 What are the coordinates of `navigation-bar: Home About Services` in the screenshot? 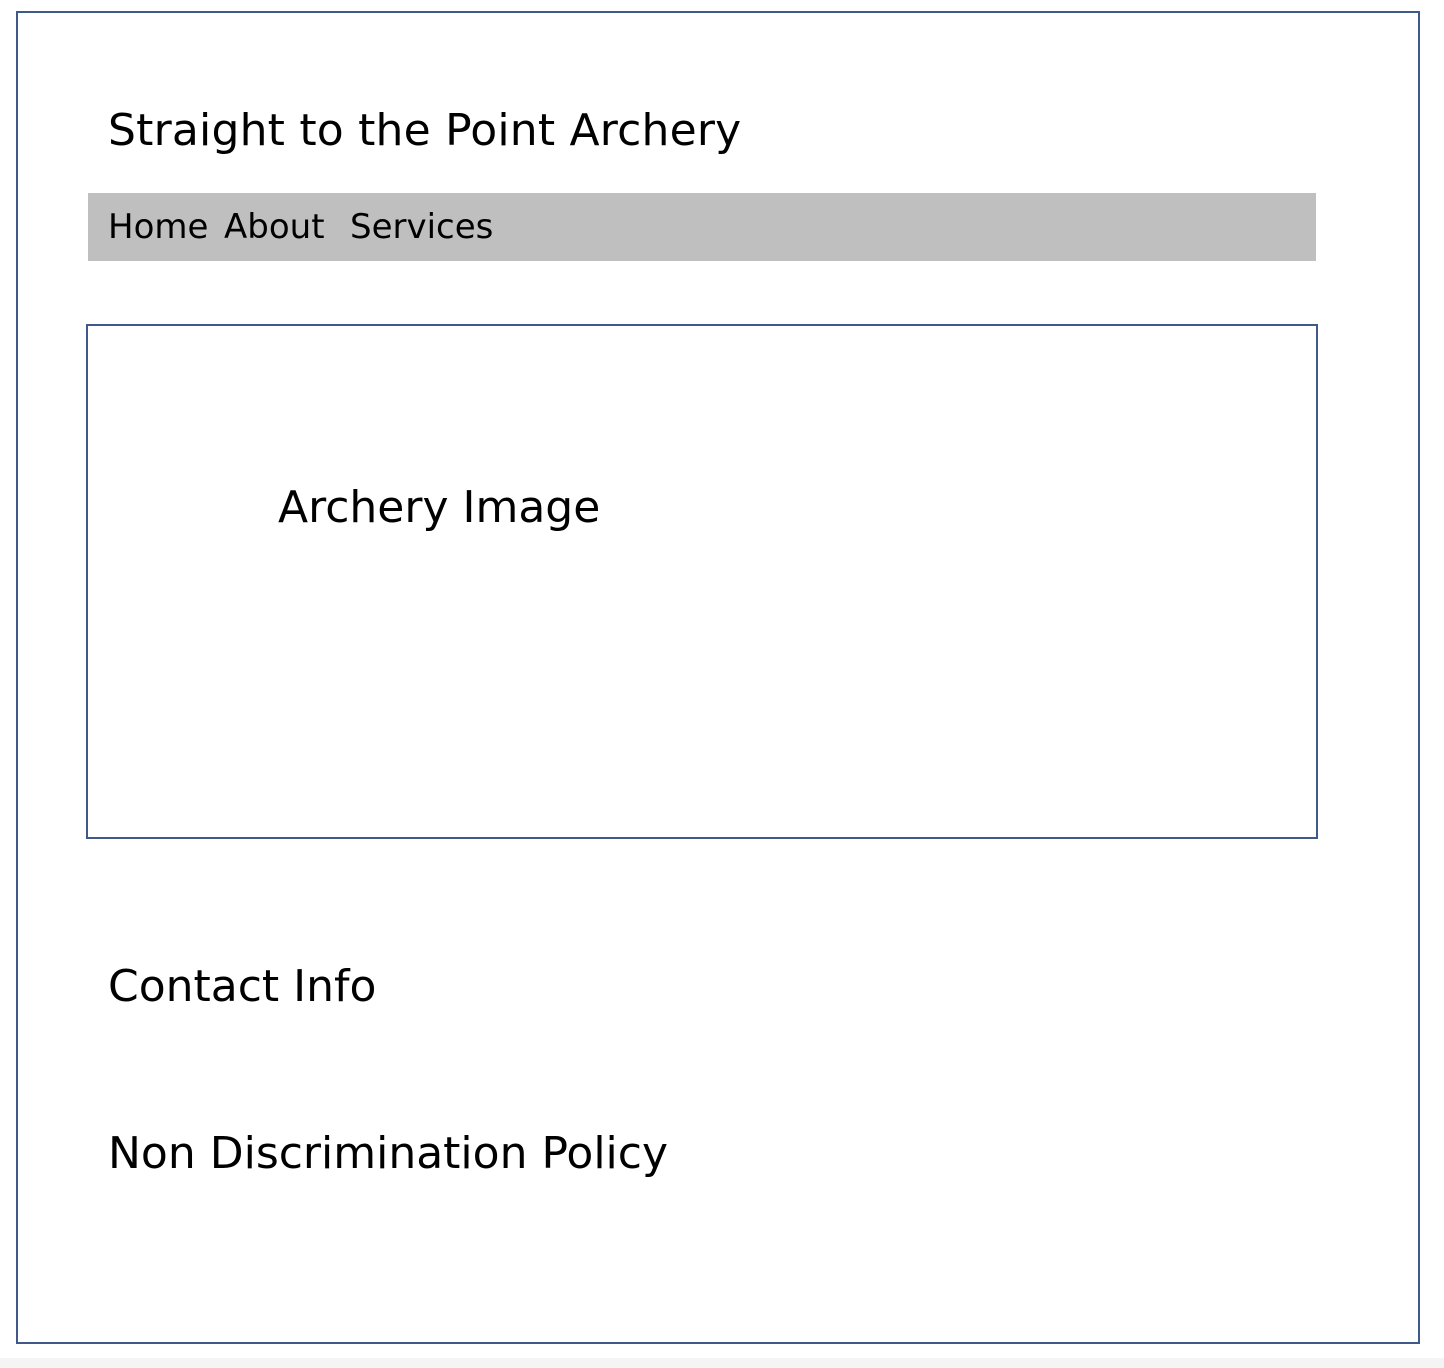 It's located at (702, 227).